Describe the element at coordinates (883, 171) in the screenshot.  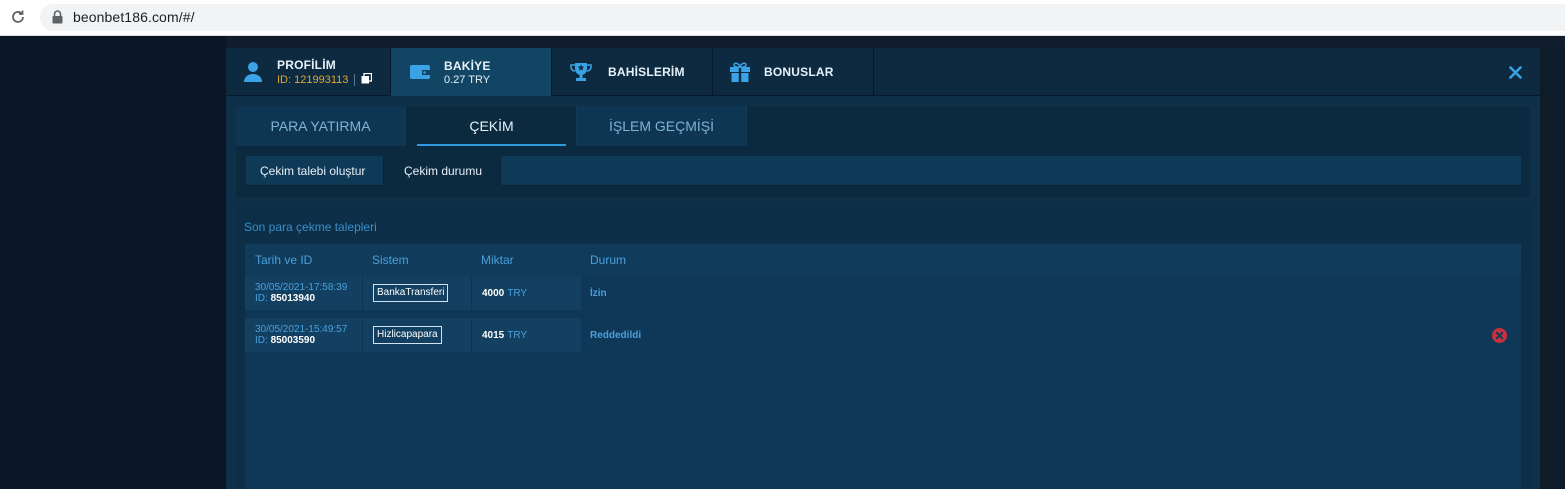
I see `withdraw-subtabs: Çekim talebi oluştur Çekim durumu` at that location.